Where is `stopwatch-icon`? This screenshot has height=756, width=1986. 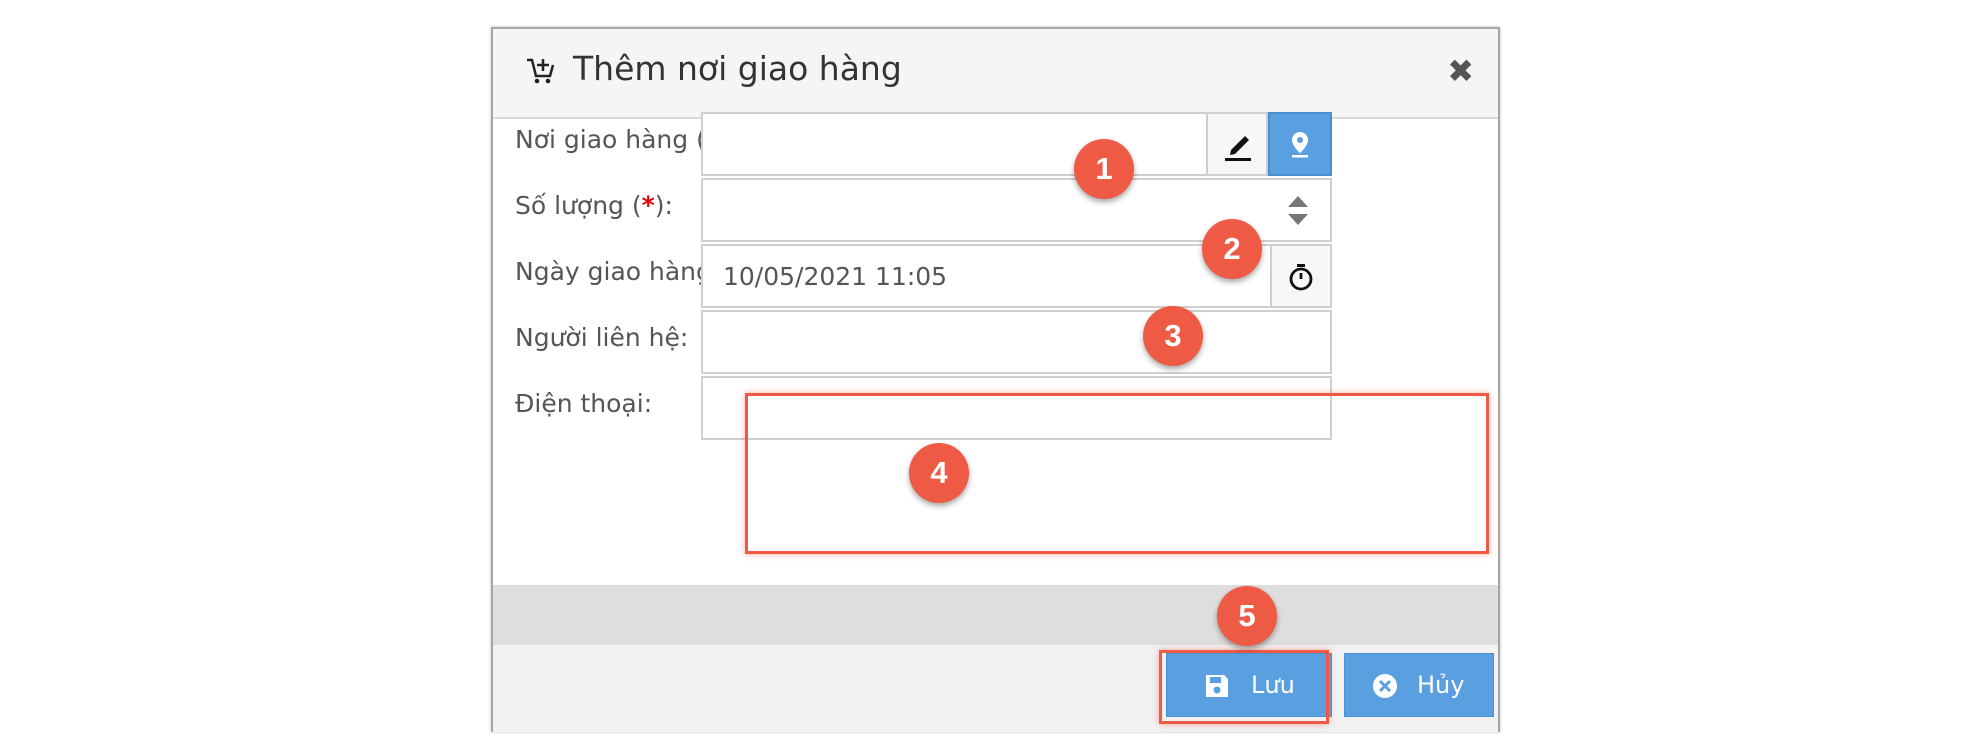
stopwatch-icon is located at coordinates (1301, 277).